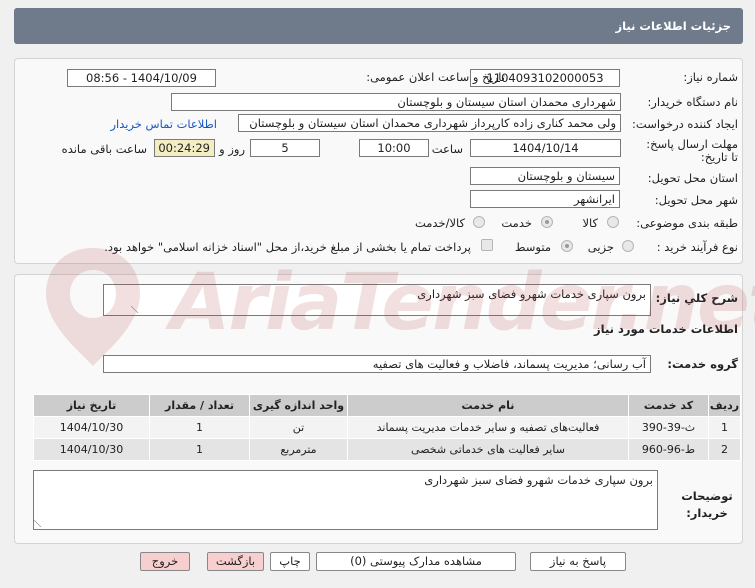  I want to click on days-label: روز و, so click(232, 149).